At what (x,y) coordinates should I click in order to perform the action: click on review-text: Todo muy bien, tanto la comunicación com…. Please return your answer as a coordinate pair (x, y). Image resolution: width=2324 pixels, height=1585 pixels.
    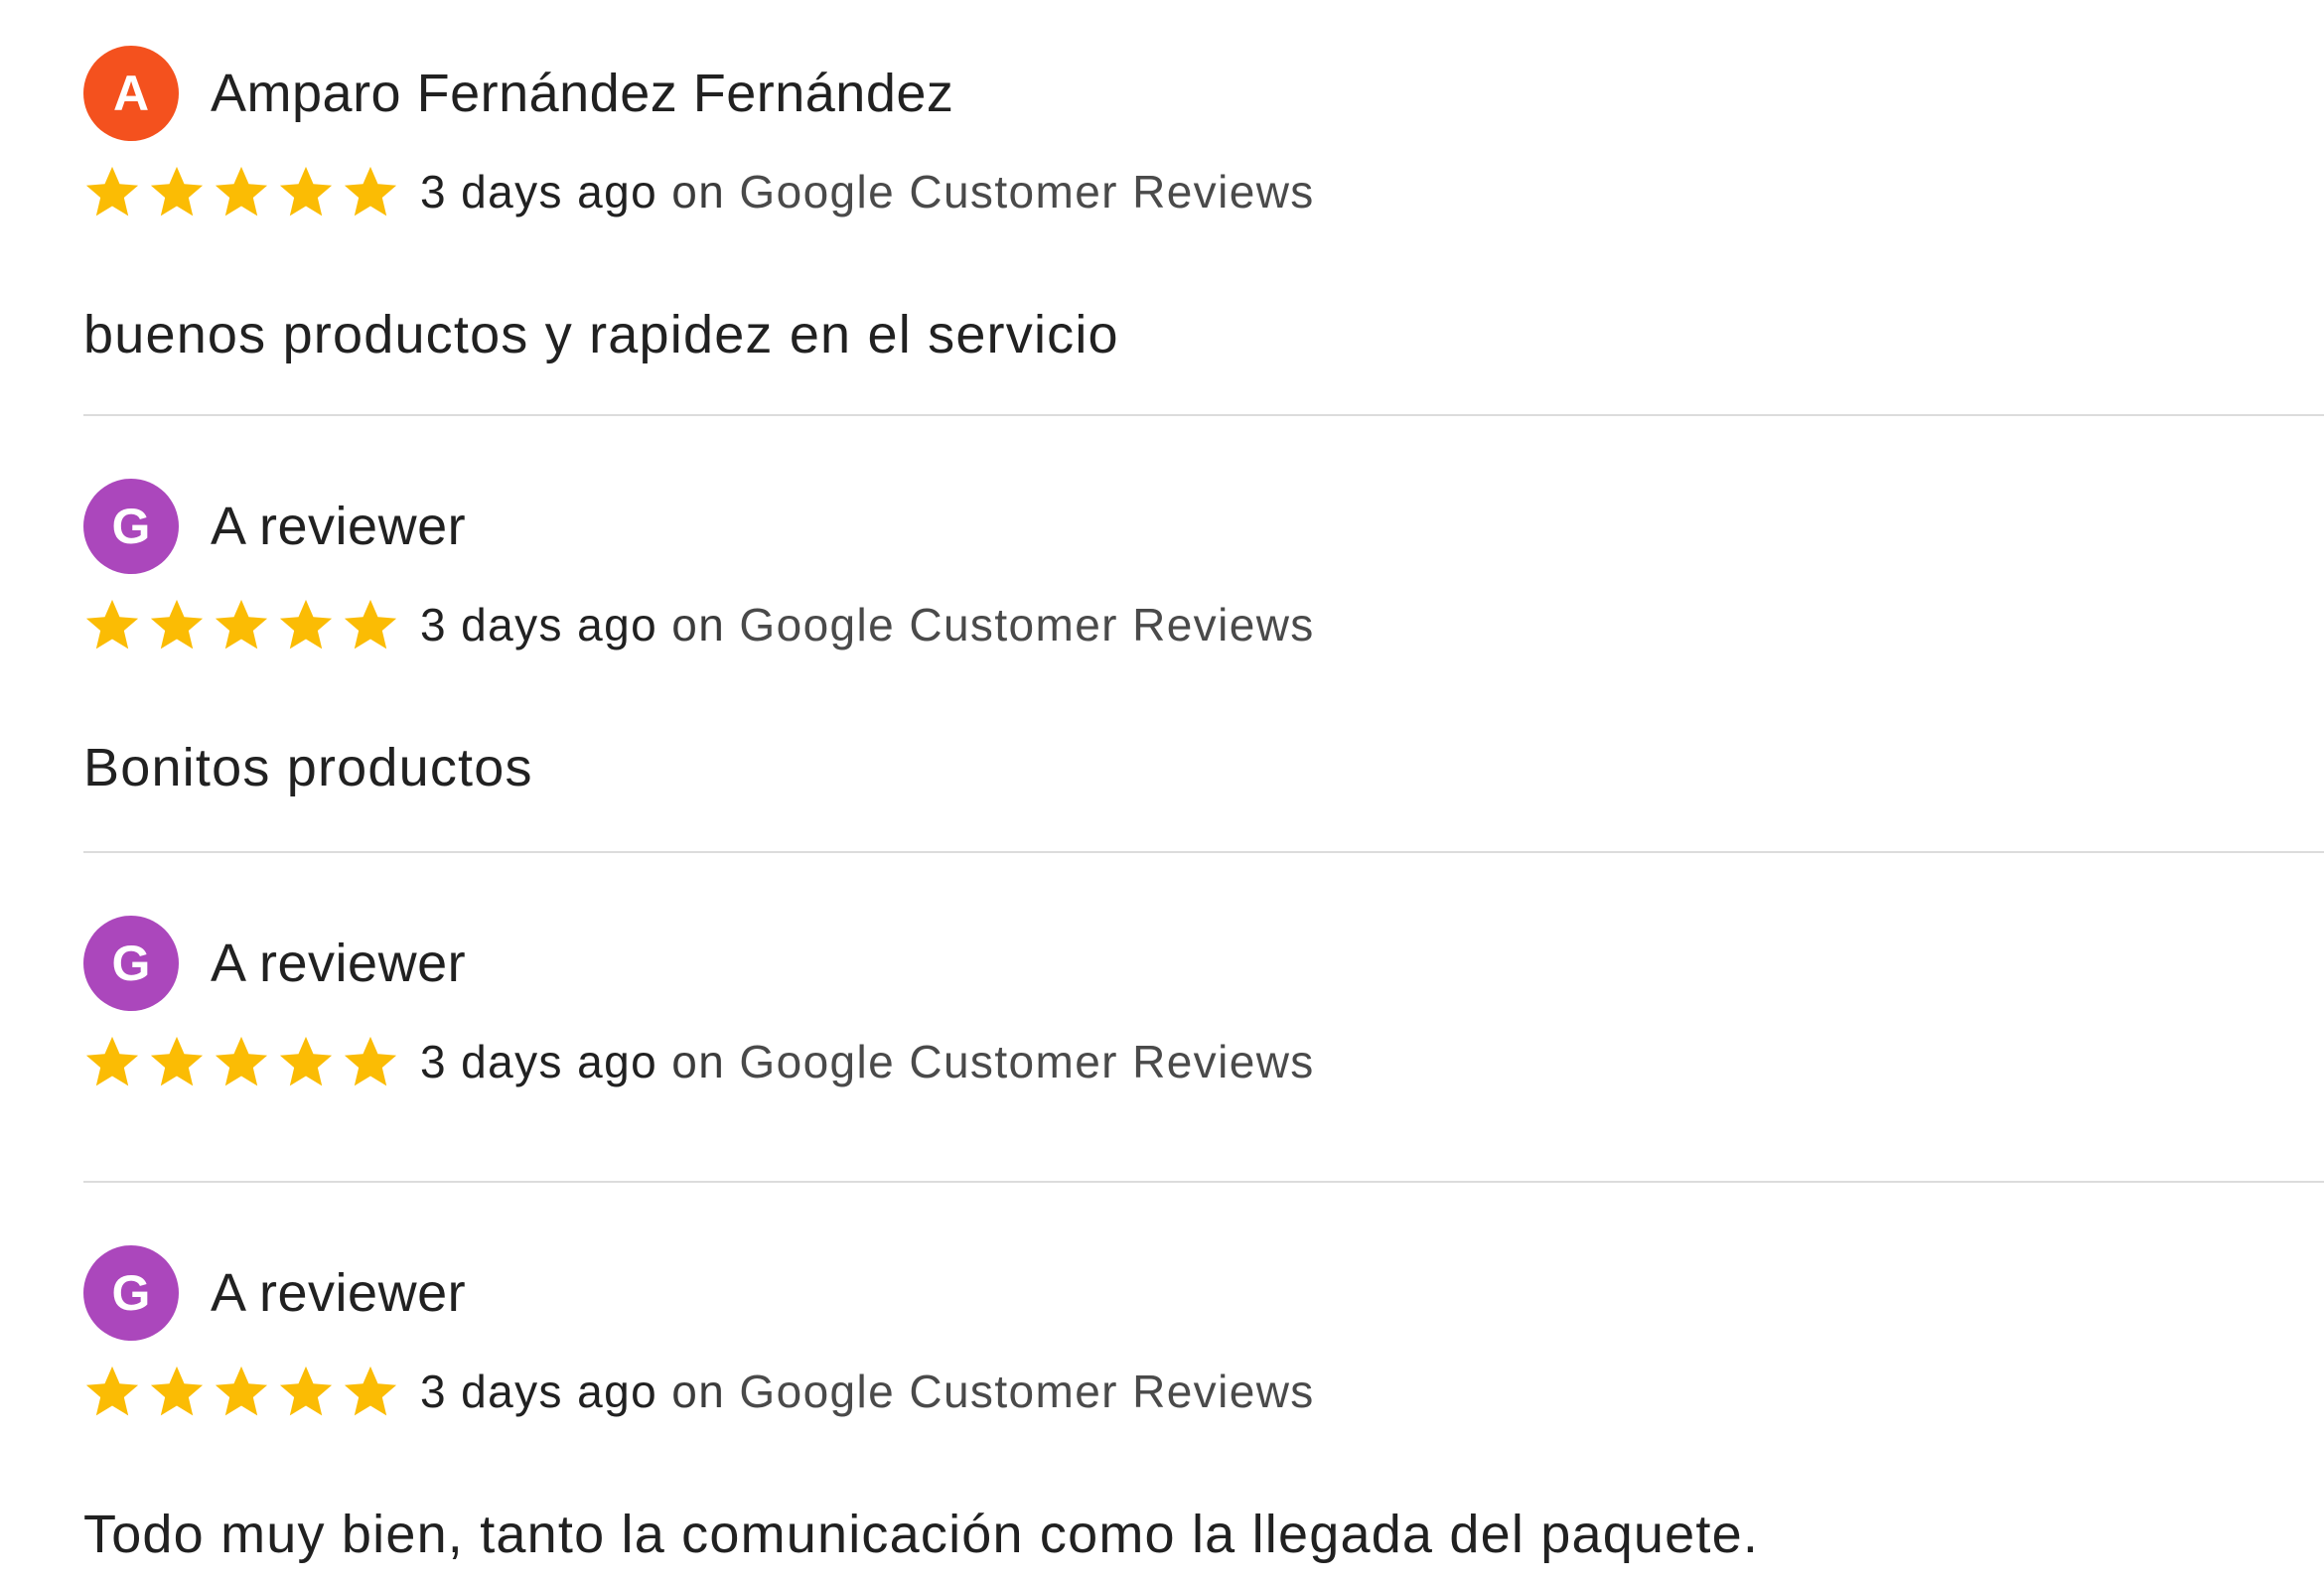
    Looking at the image, I should click on (921, 1534).